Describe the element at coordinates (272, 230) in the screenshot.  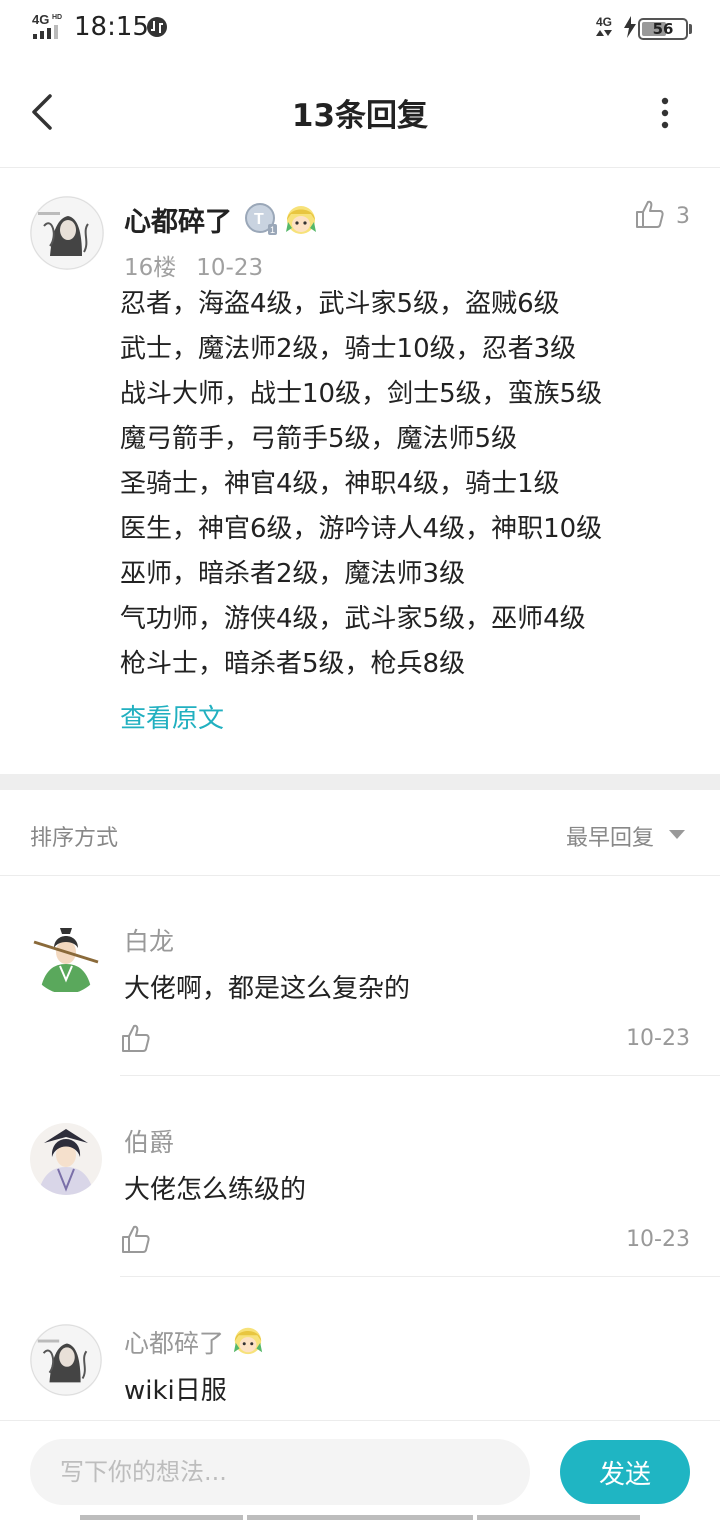
I see `svg-text: 1` at that location.